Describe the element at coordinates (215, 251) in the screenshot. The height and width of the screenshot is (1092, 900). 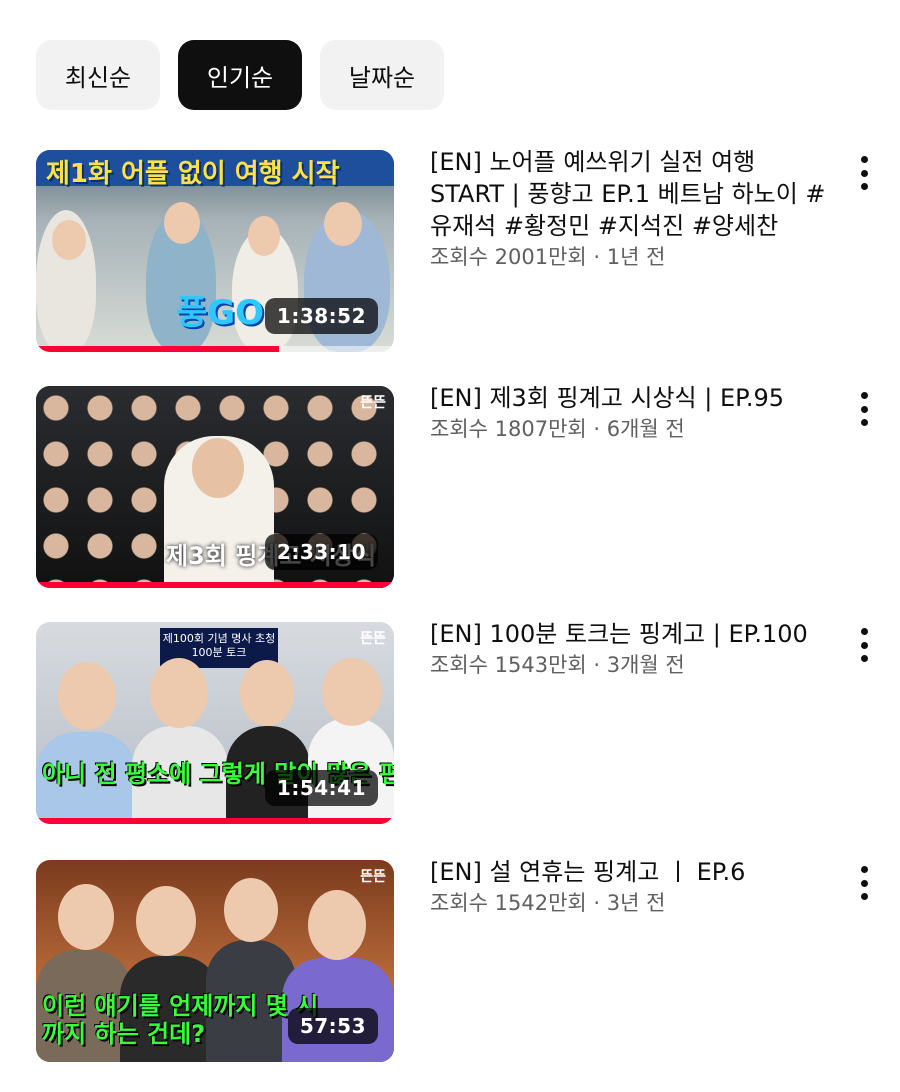
I see `video-thumbnail: 제1화 어플 없이 여행 시작 풍GO 1:38:52` at that location.